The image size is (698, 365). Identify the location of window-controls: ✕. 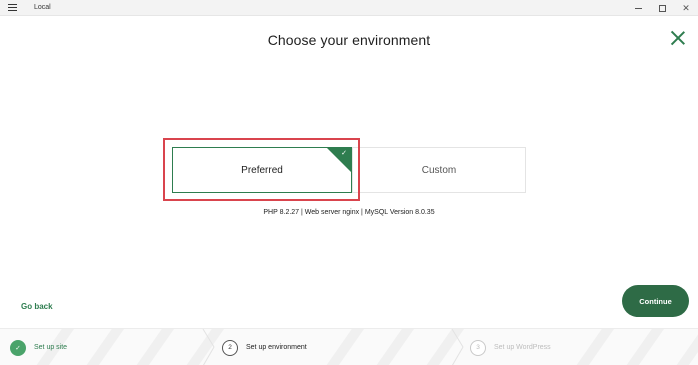
(662, 8).